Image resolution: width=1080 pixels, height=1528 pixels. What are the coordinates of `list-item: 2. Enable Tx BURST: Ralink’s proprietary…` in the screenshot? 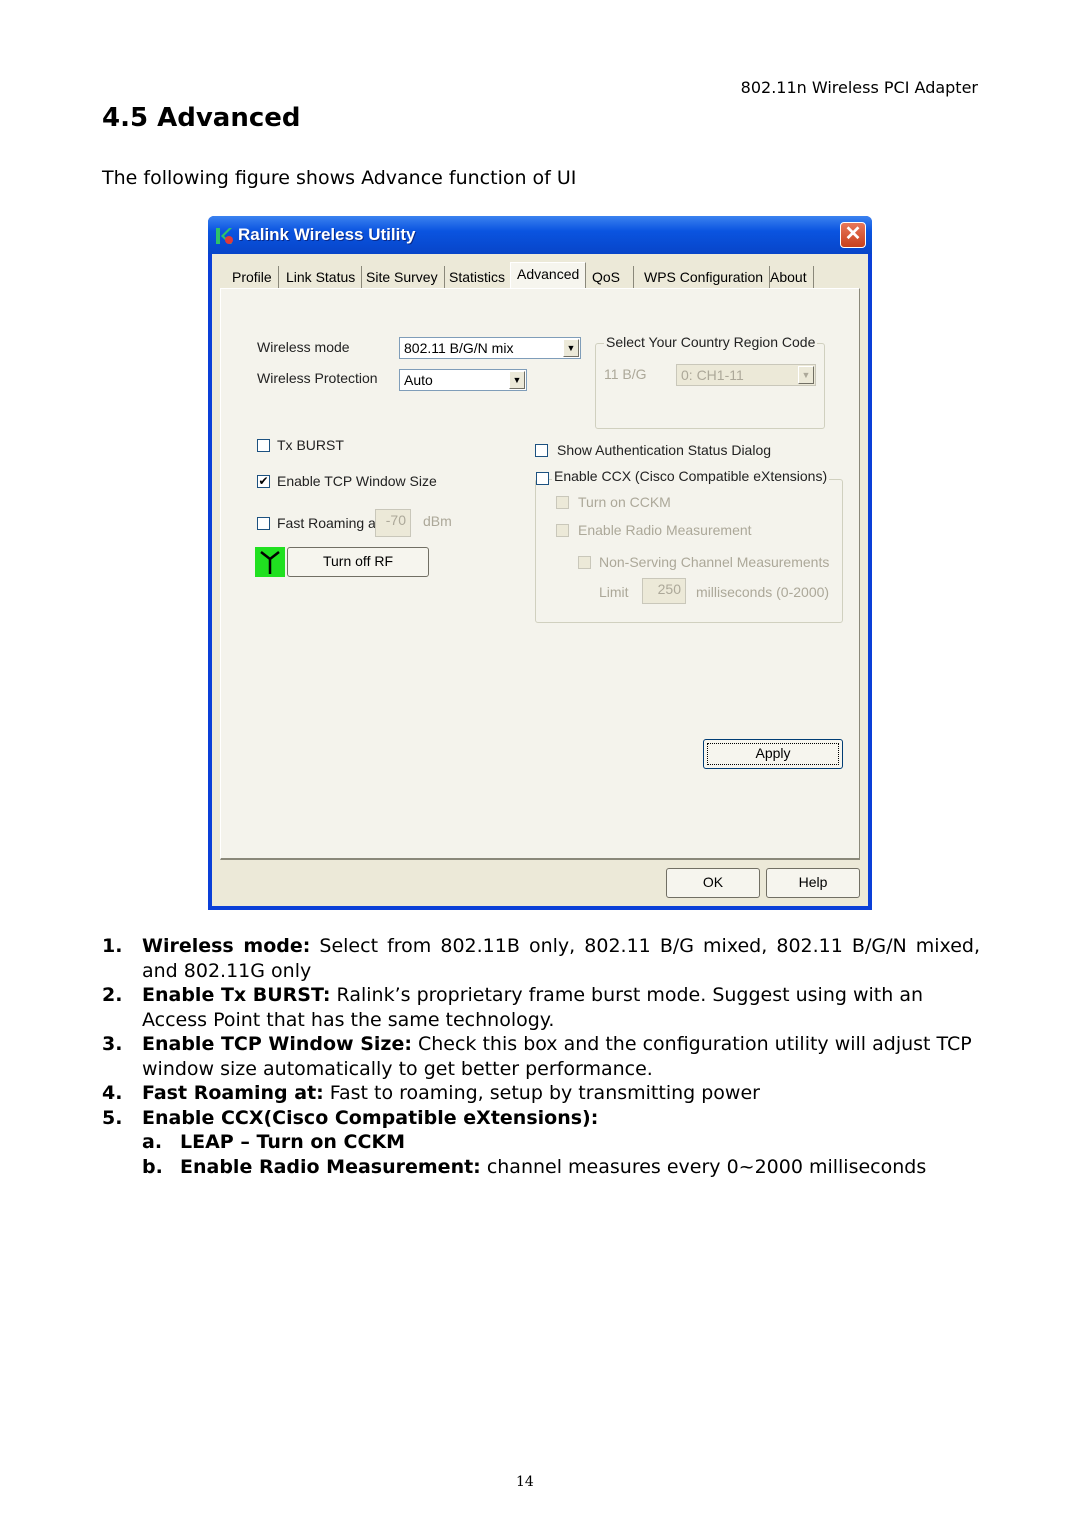 It's located at (541, 1007).